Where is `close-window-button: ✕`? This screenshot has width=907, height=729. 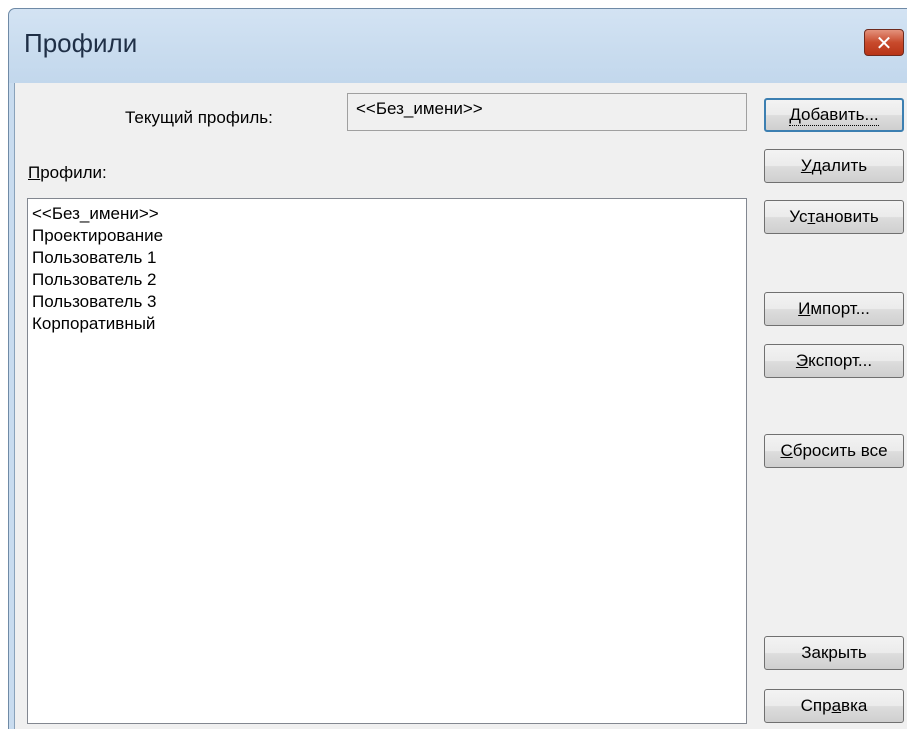 close-window-button: ✕ is located at coordinates (884, 42).